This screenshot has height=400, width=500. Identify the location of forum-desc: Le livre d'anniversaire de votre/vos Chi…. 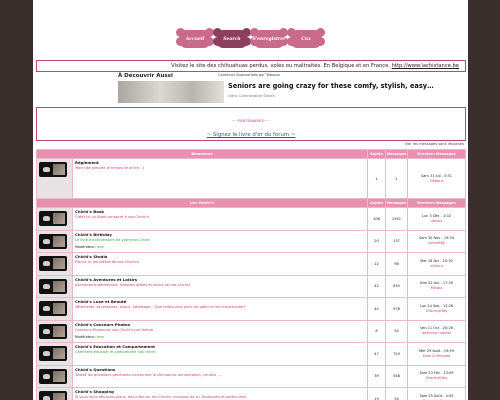
(113, 239).